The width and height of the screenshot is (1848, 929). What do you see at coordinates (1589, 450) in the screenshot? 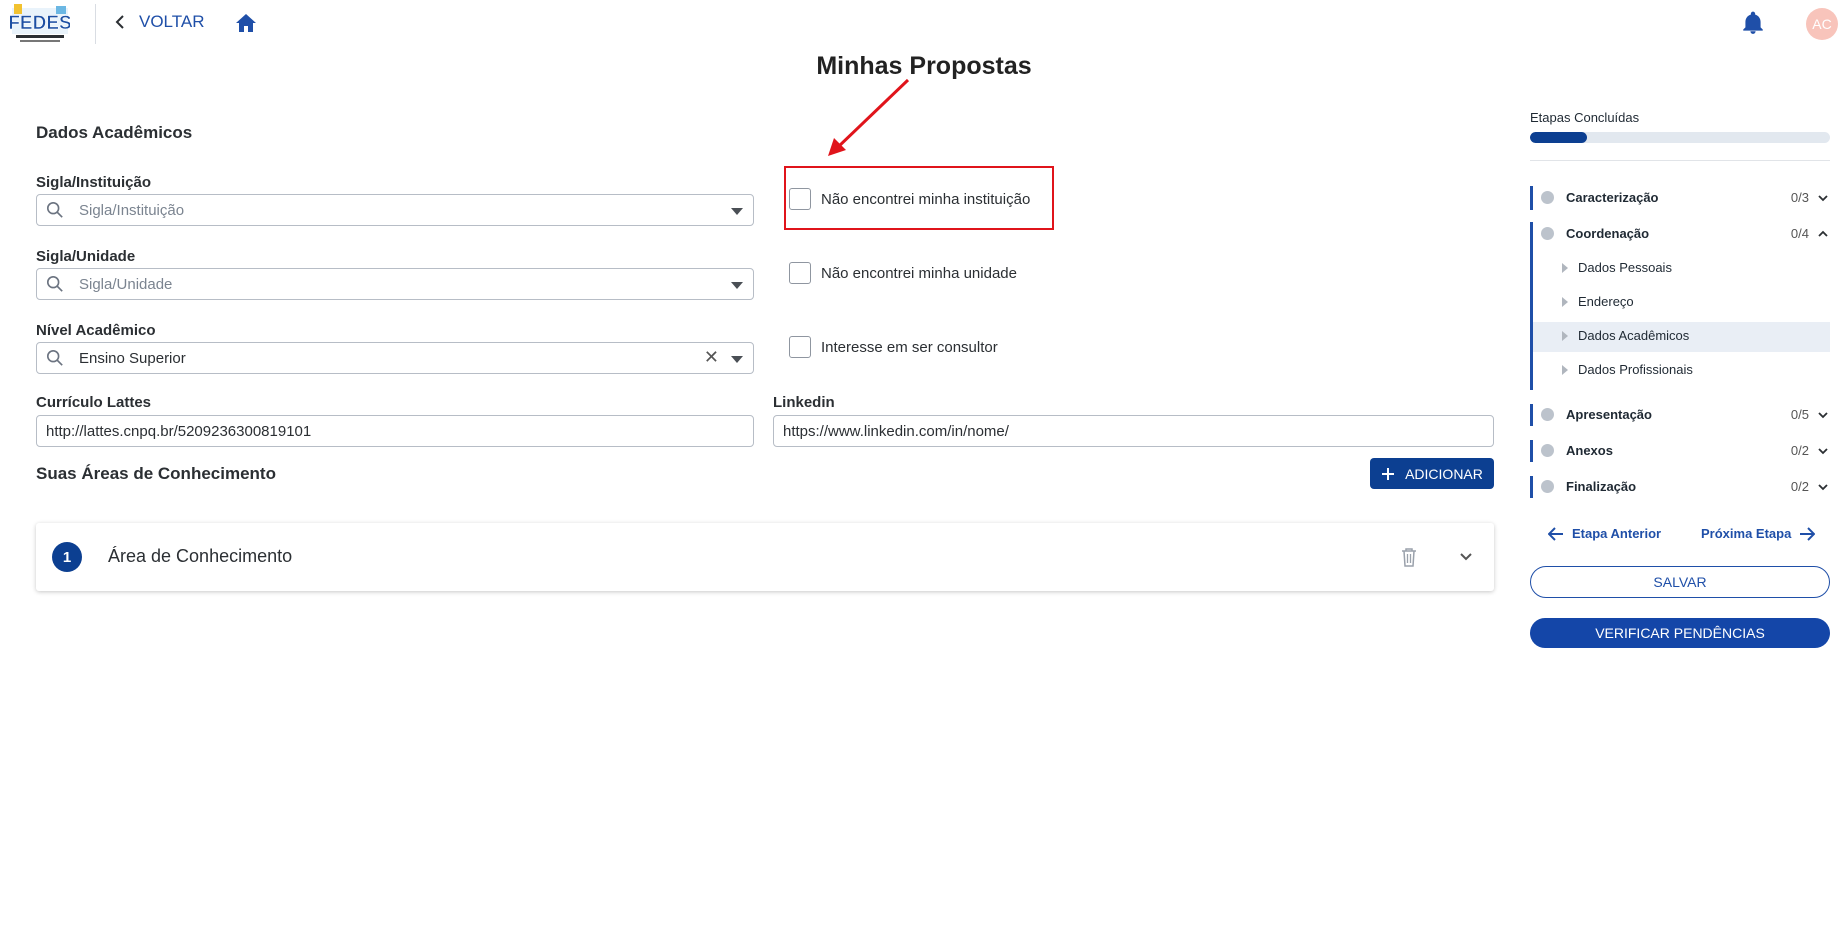
I see `section-label: Anexos` at bounding box center [1589, 450].